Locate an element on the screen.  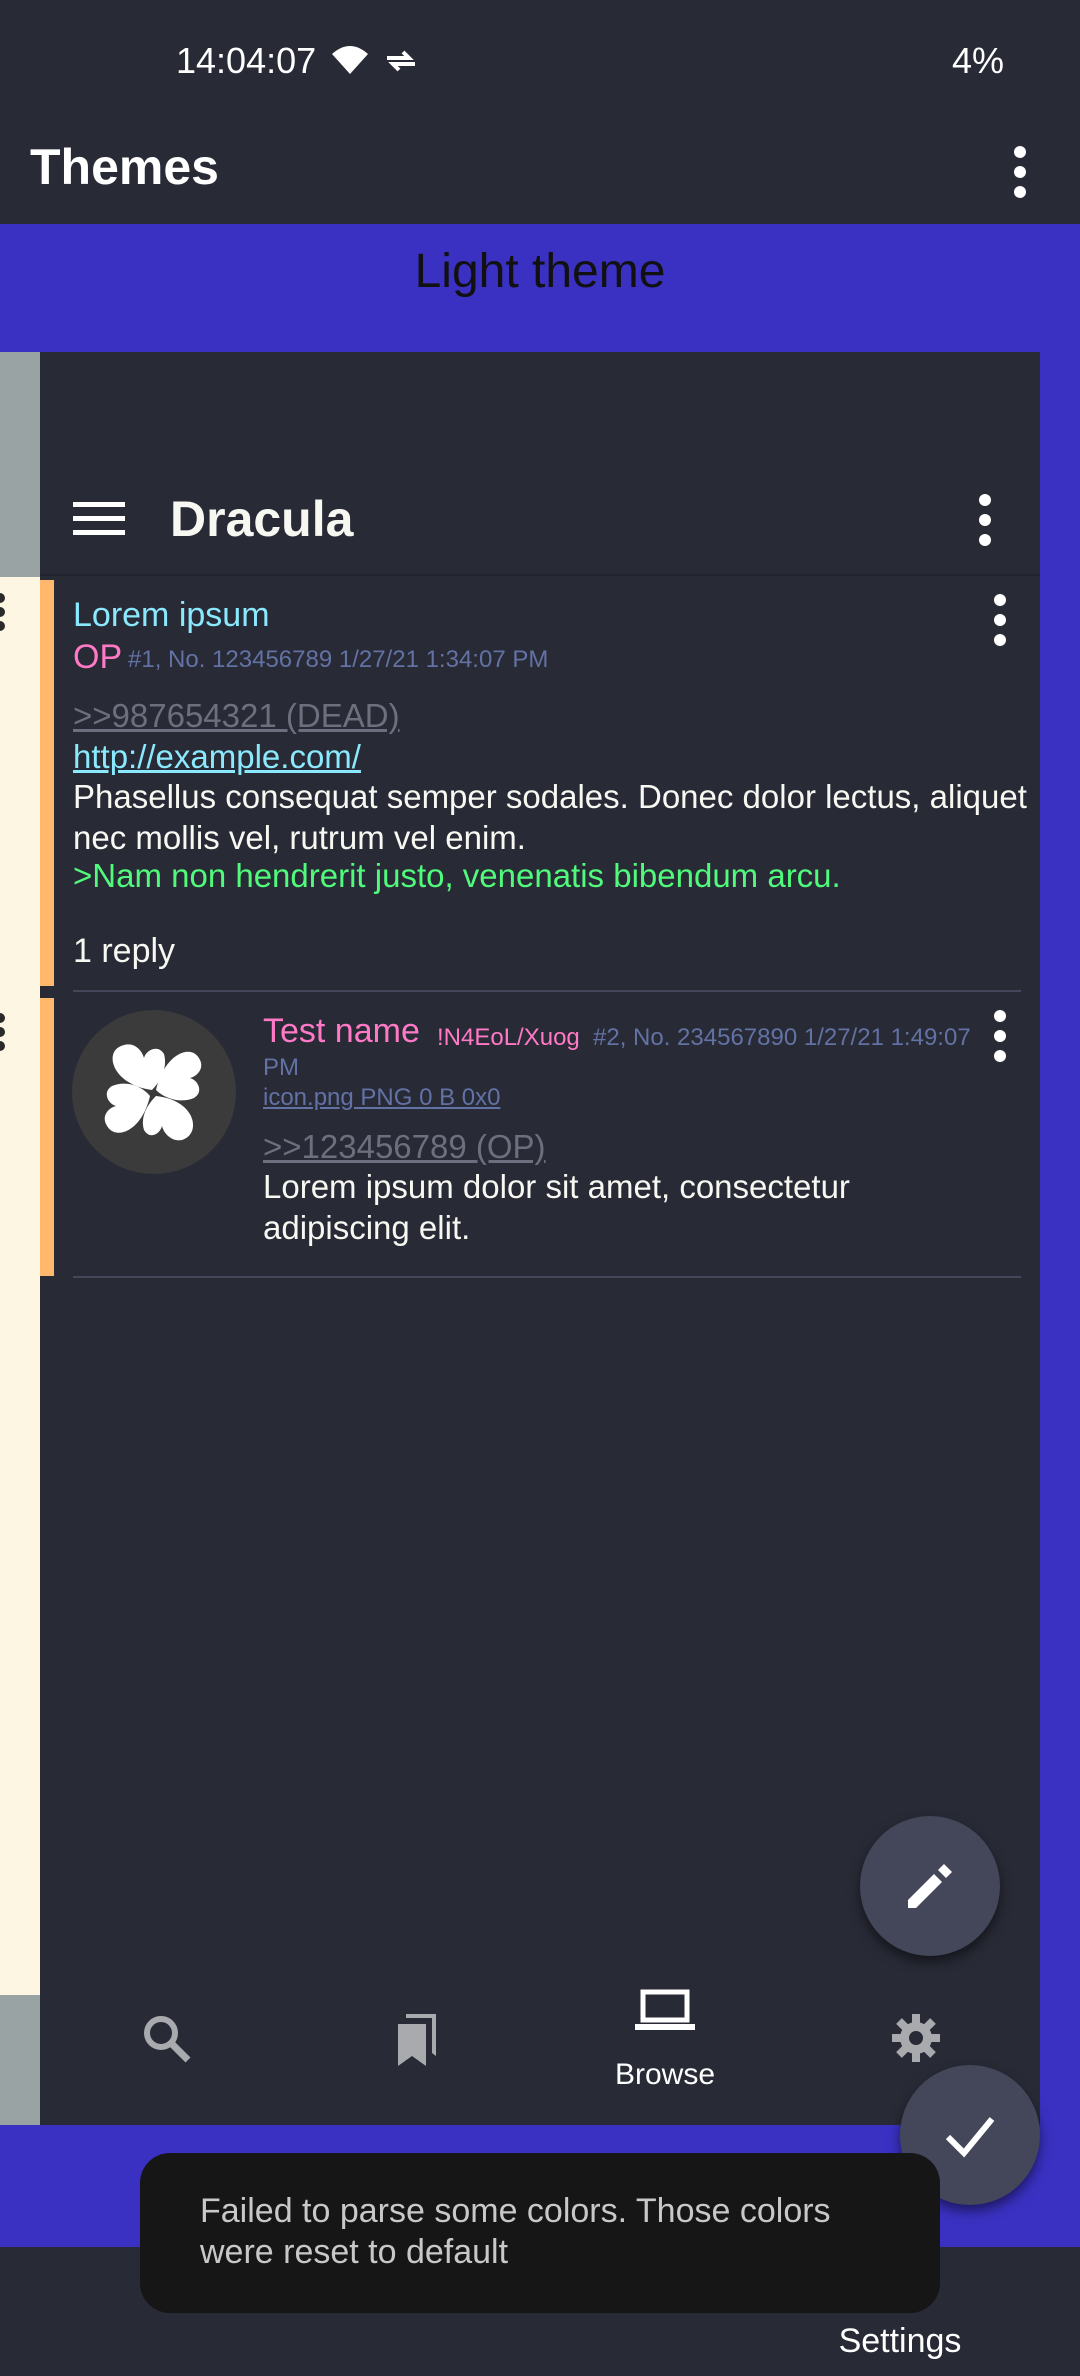
nav-settings-label: Settings is located at coordinates (900, 2341).